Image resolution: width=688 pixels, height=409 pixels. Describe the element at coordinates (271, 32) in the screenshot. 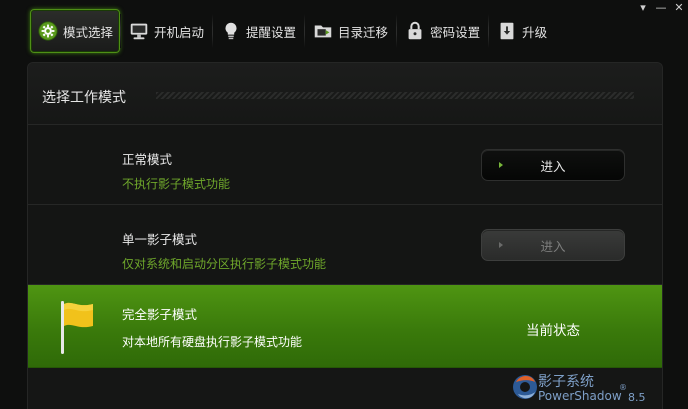

I see `tab-label: 提醒设置` at that location.